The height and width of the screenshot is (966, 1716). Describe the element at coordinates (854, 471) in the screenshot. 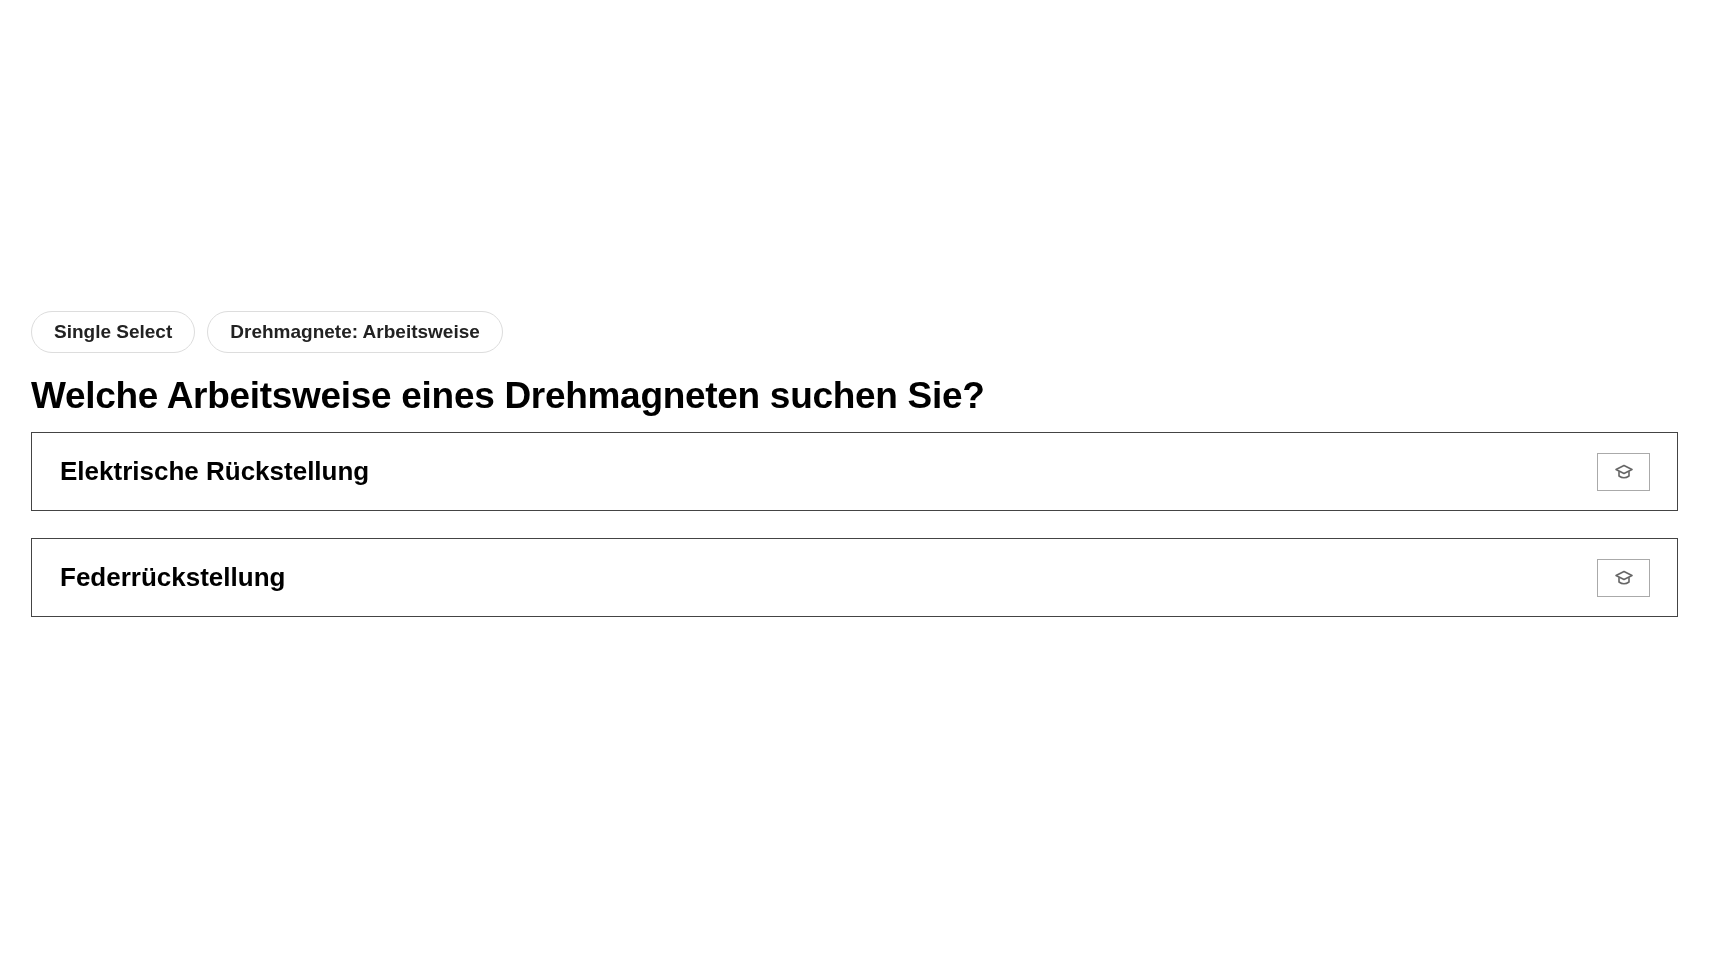

I see `answer-option: Elektrische Rückstellung` at that location.